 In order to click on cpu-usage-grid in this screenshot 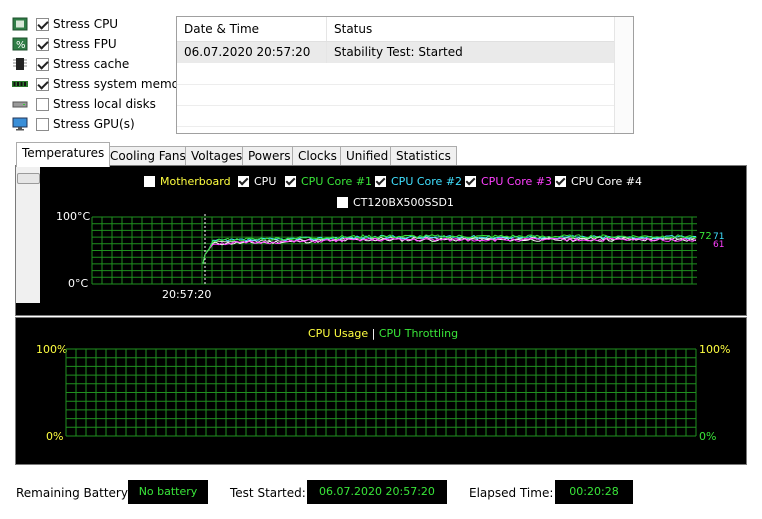, I will do `click(381, 392)`.